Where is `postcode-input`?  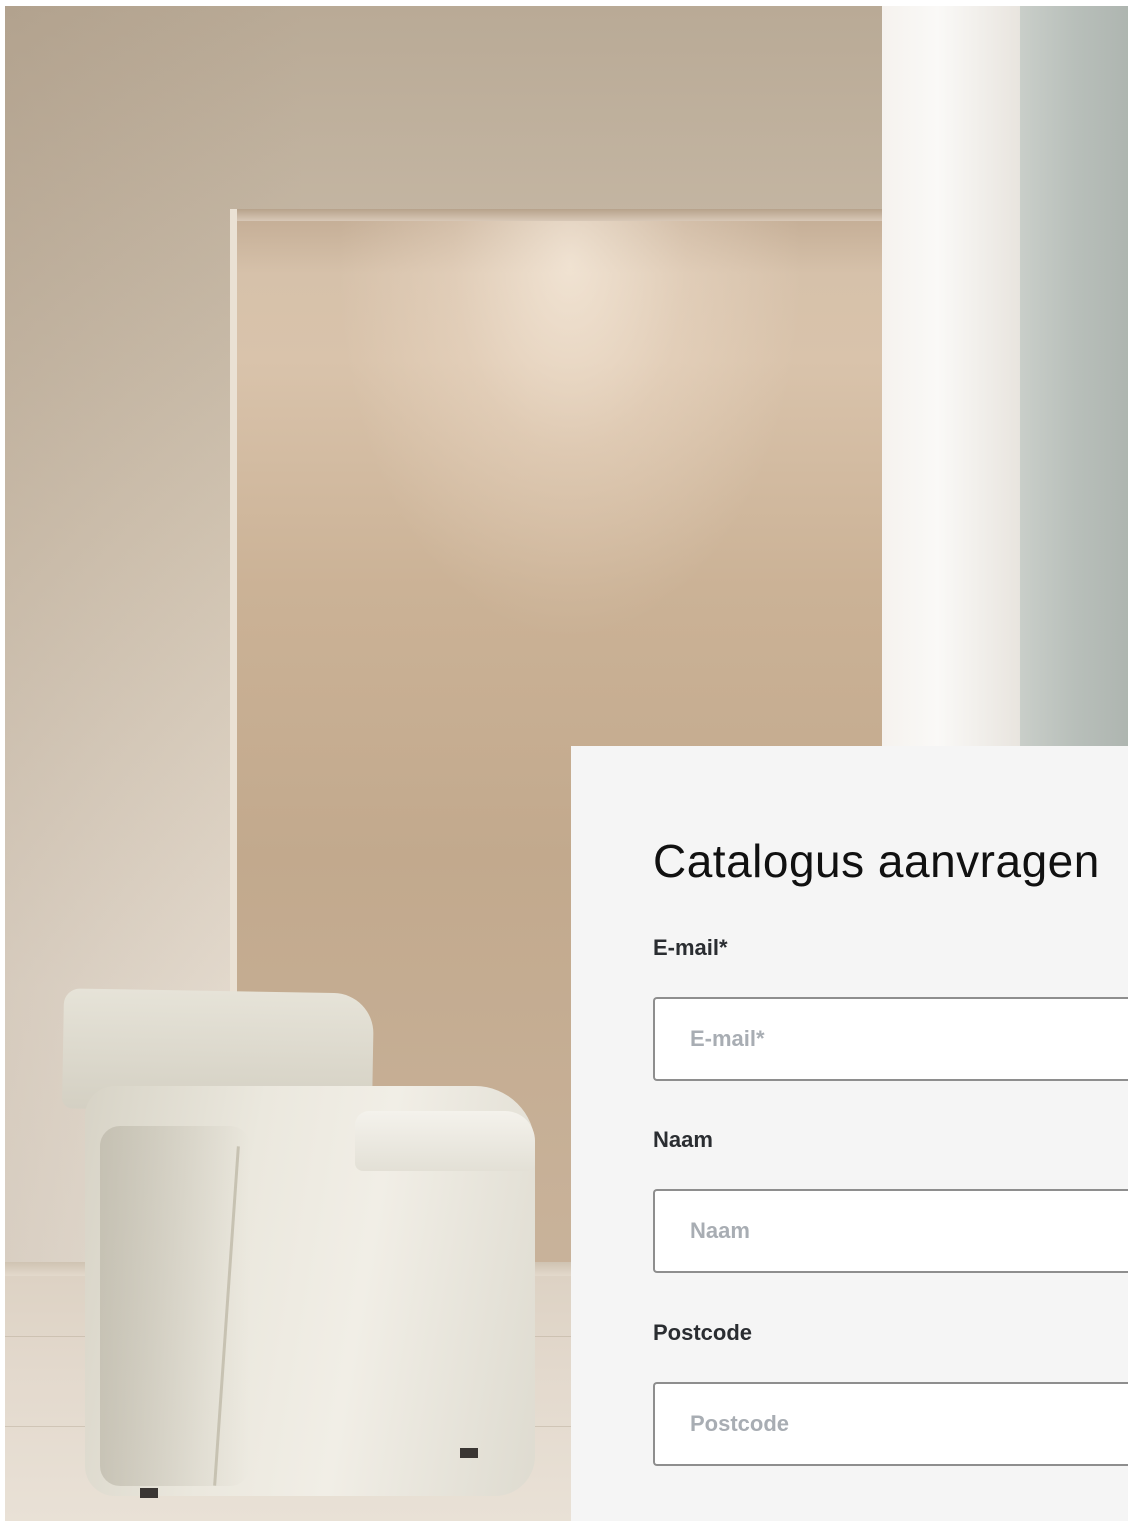
postcode-input is located at coordinates (890, 1424).